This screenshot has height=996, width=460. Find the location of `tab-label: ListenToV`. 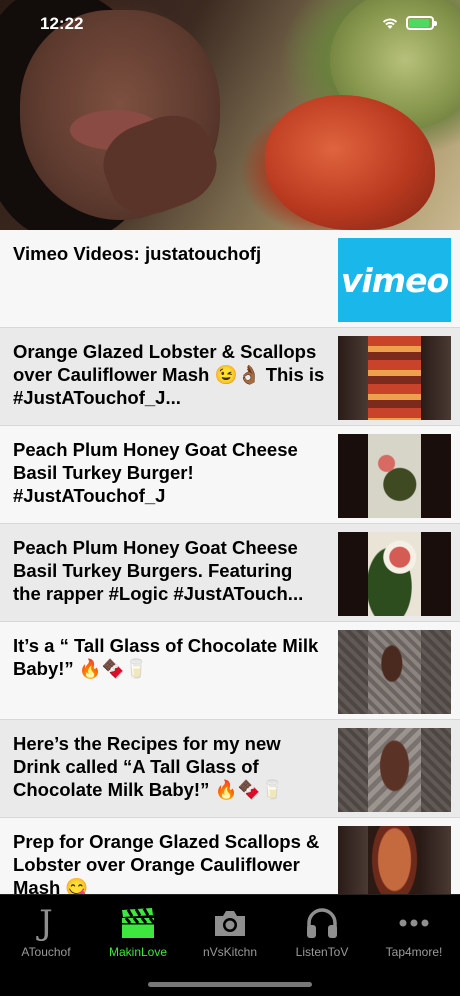

tab-label: ListenToV is located at coordinates (322, 952).